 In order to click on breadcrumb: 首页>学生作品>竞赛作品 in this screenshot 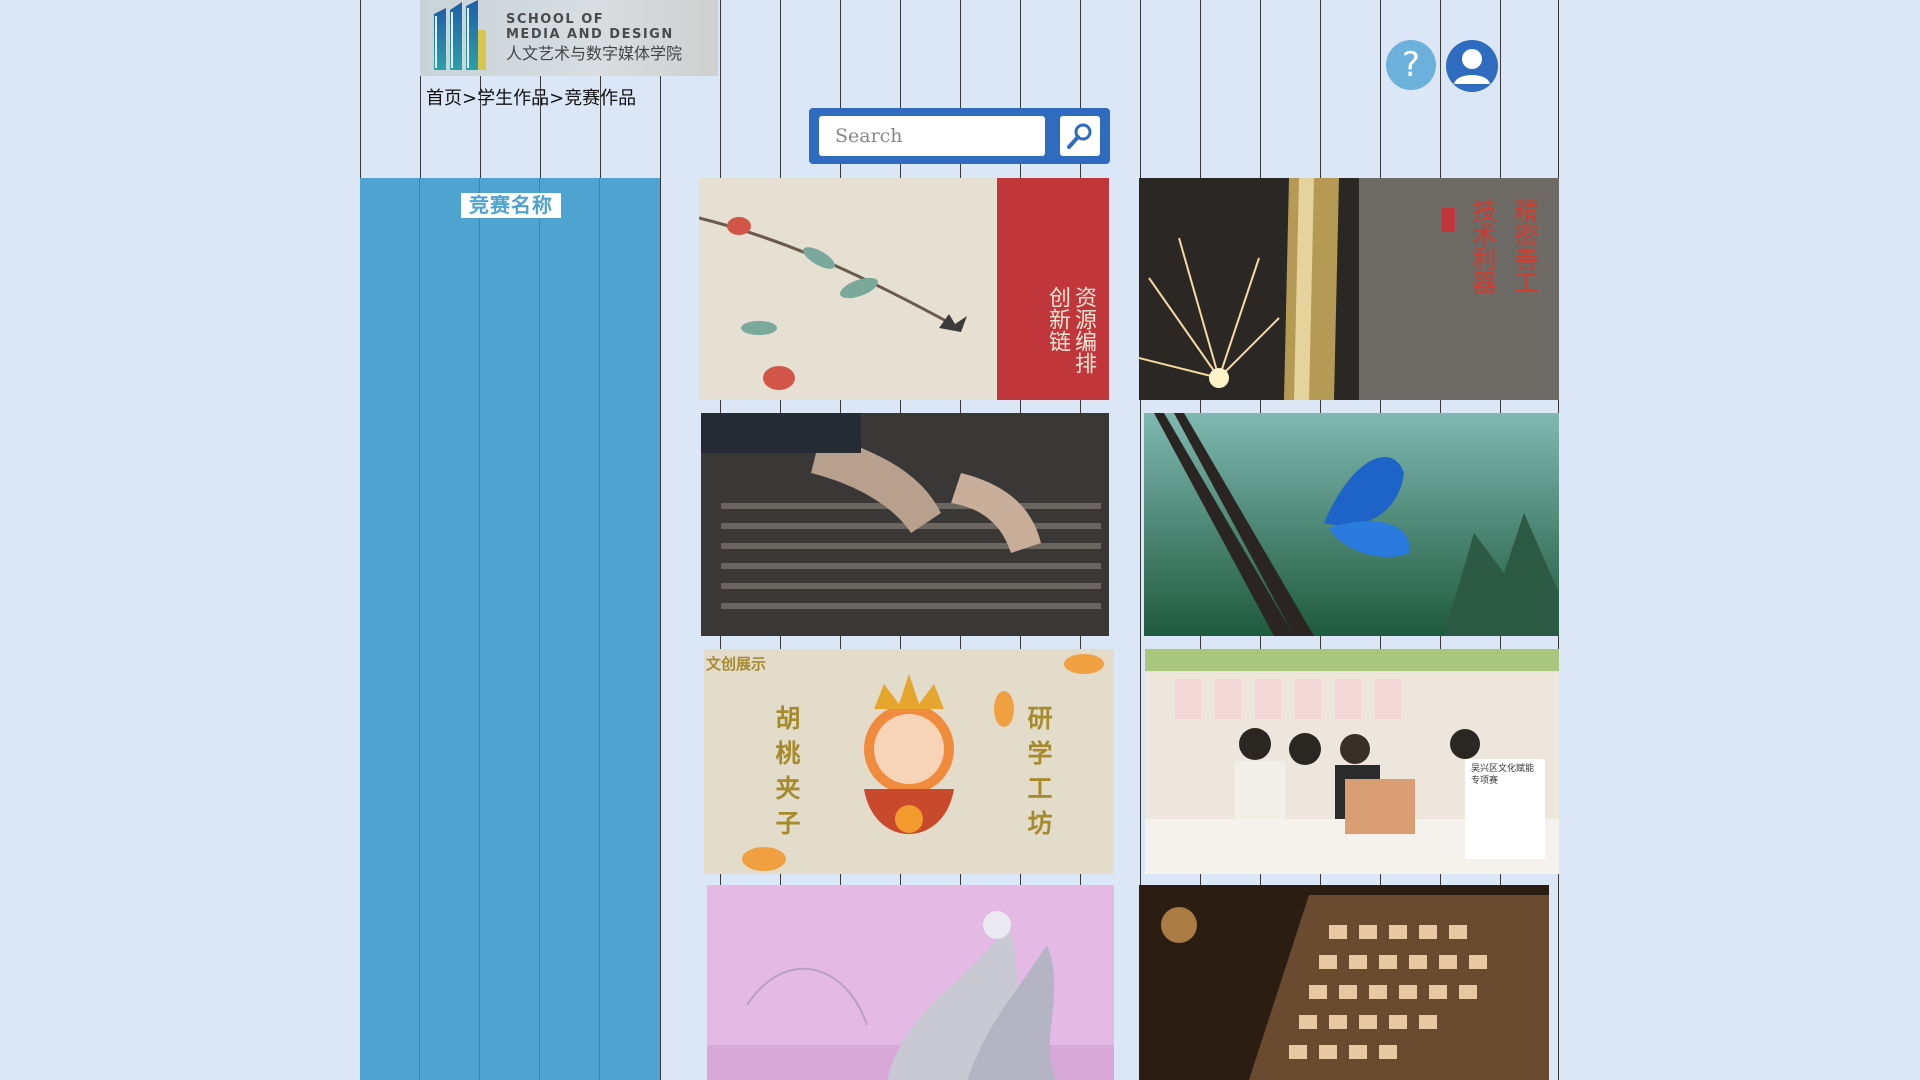, I will do `click(531, 97)`.